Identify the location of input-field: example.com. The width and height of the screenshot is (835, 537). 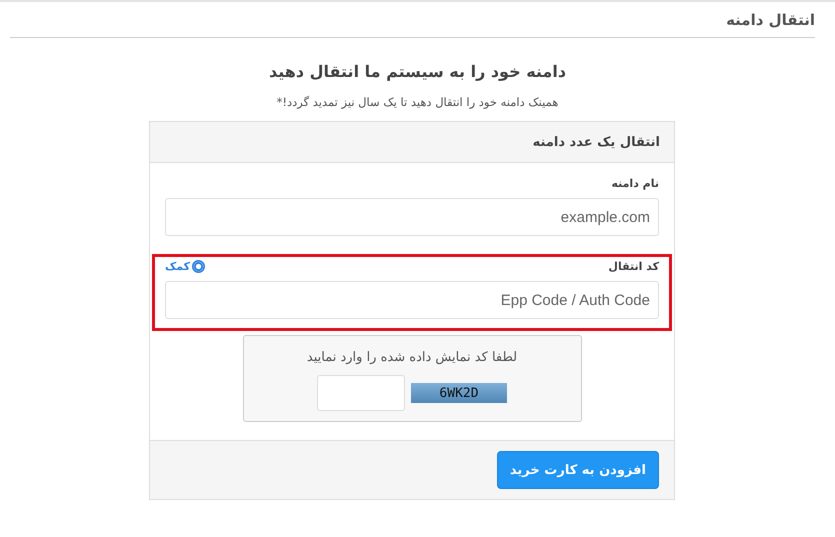
(412, 217).